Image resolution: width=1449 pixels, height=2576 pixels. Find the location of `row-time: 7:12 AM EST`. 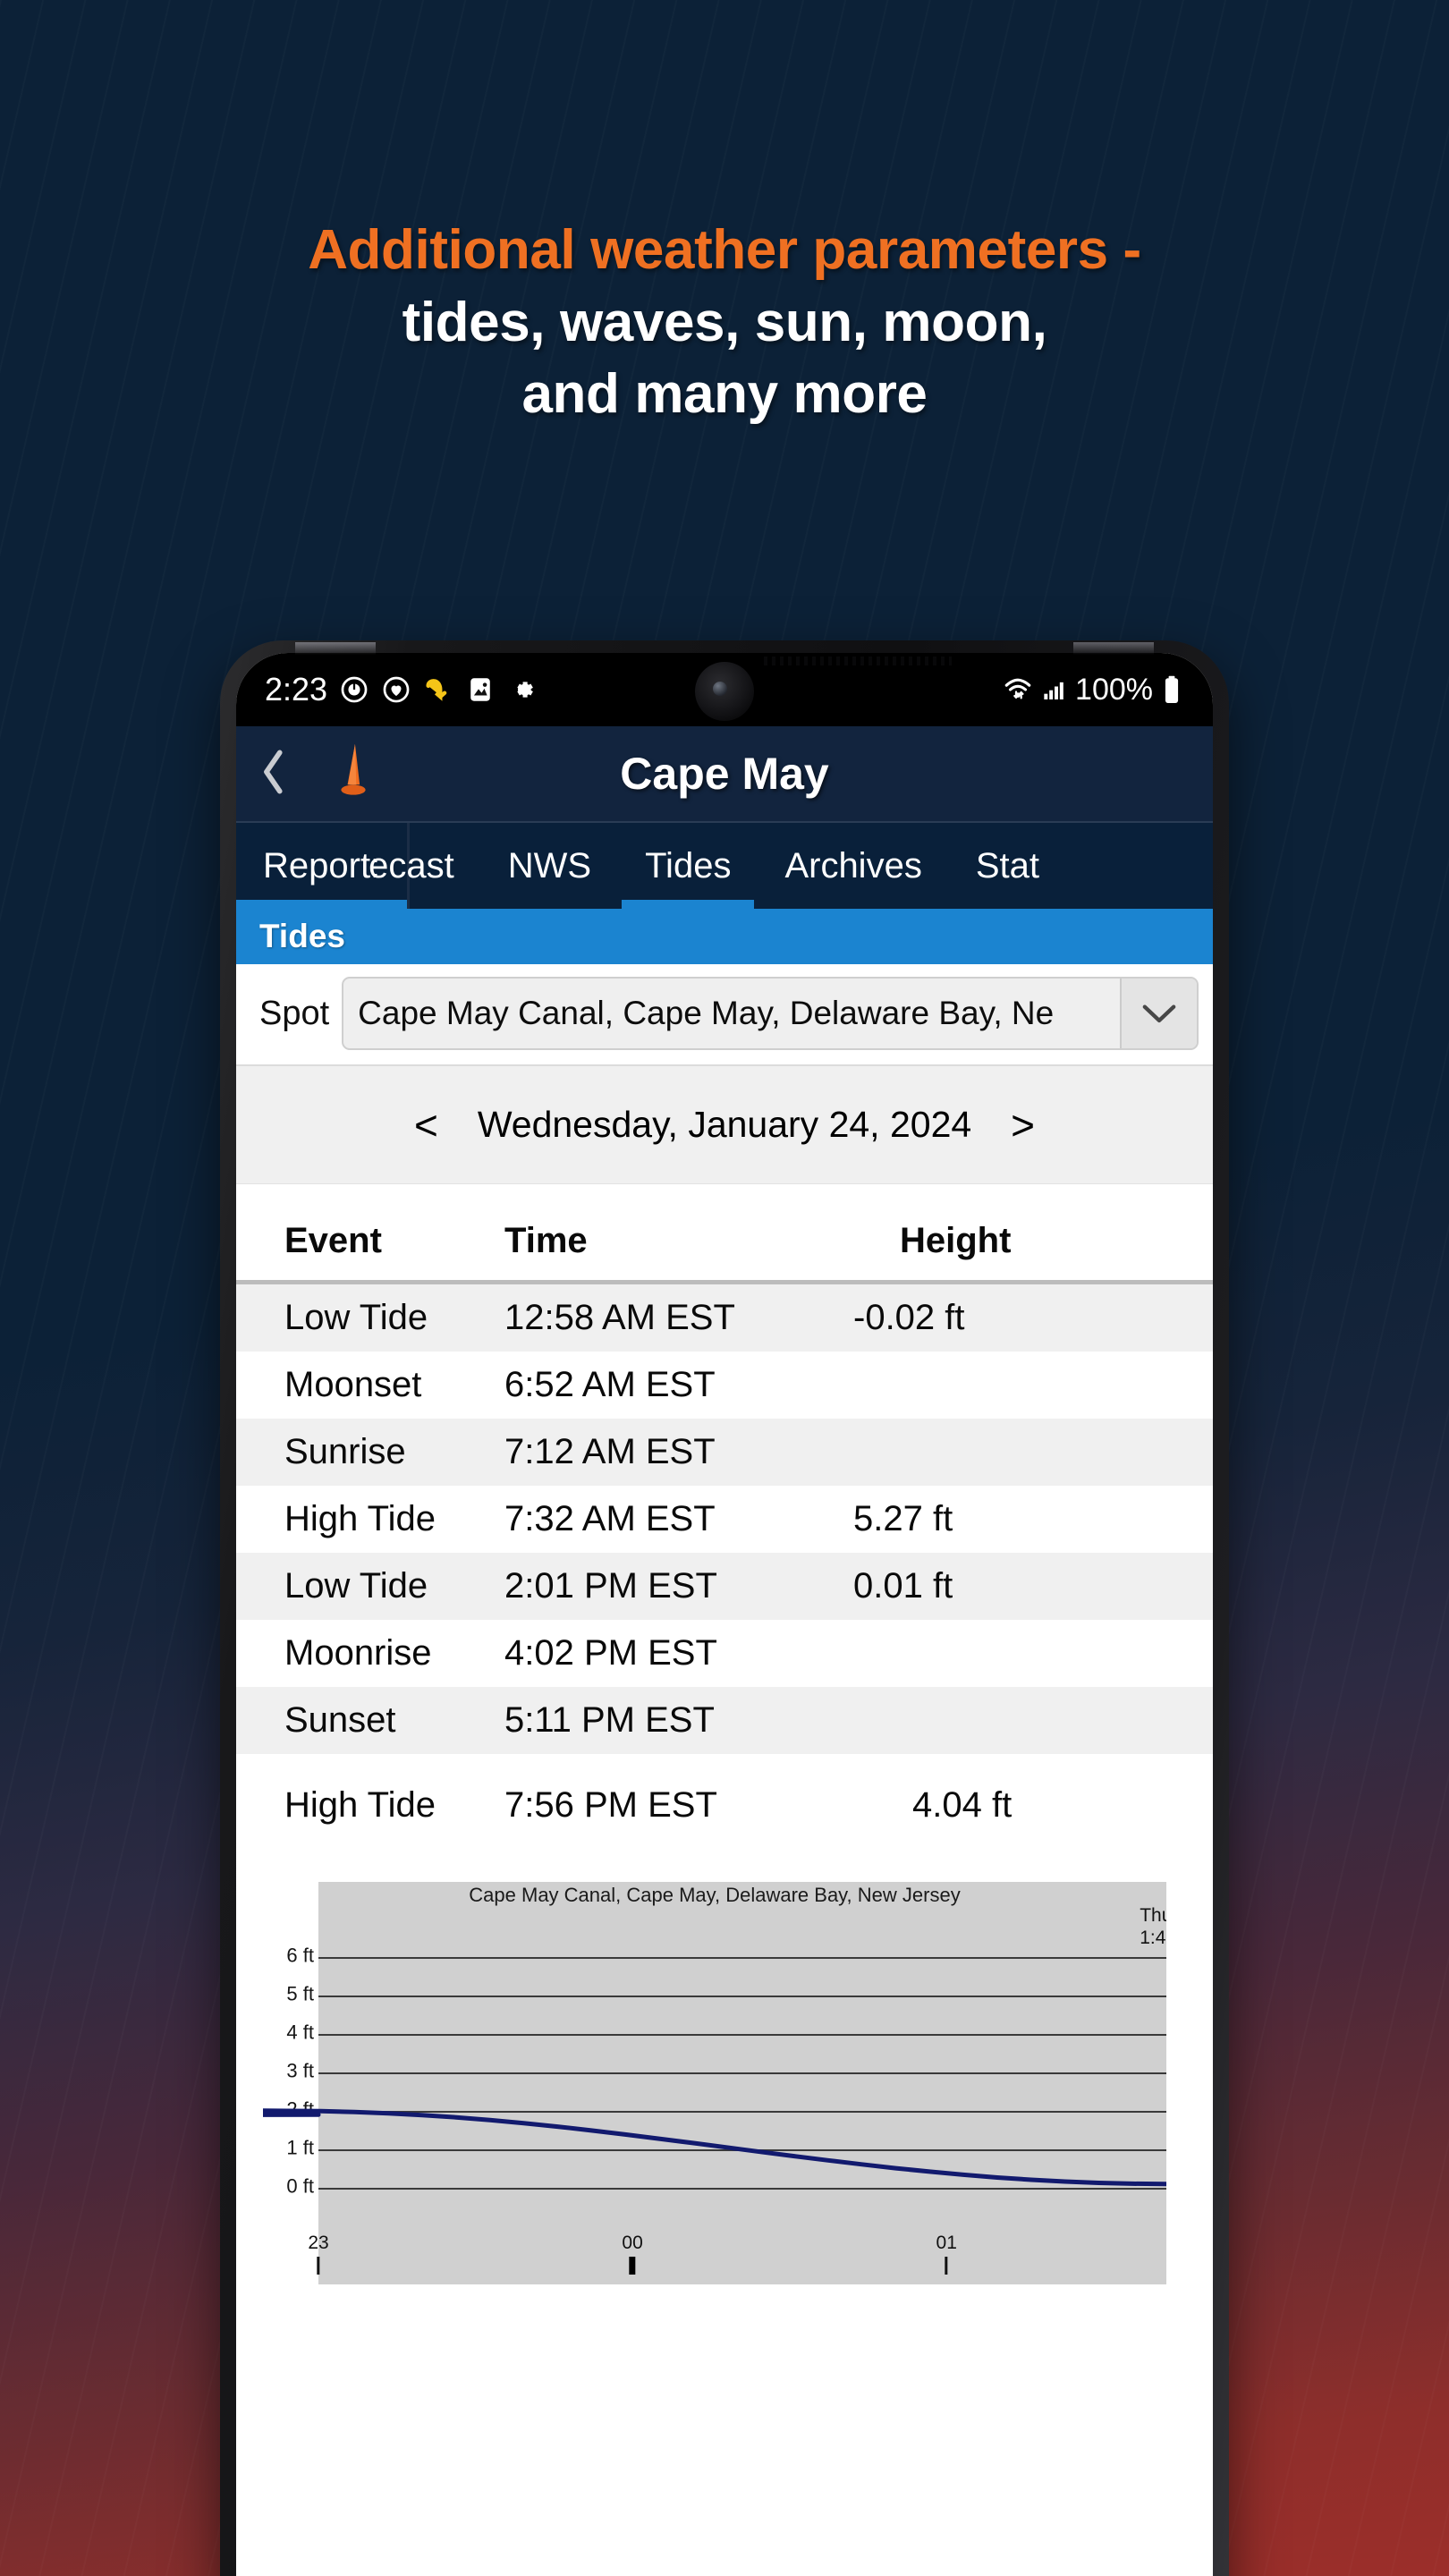

row-time: 7:12 AM EST is located at coordinates (610, 1451).